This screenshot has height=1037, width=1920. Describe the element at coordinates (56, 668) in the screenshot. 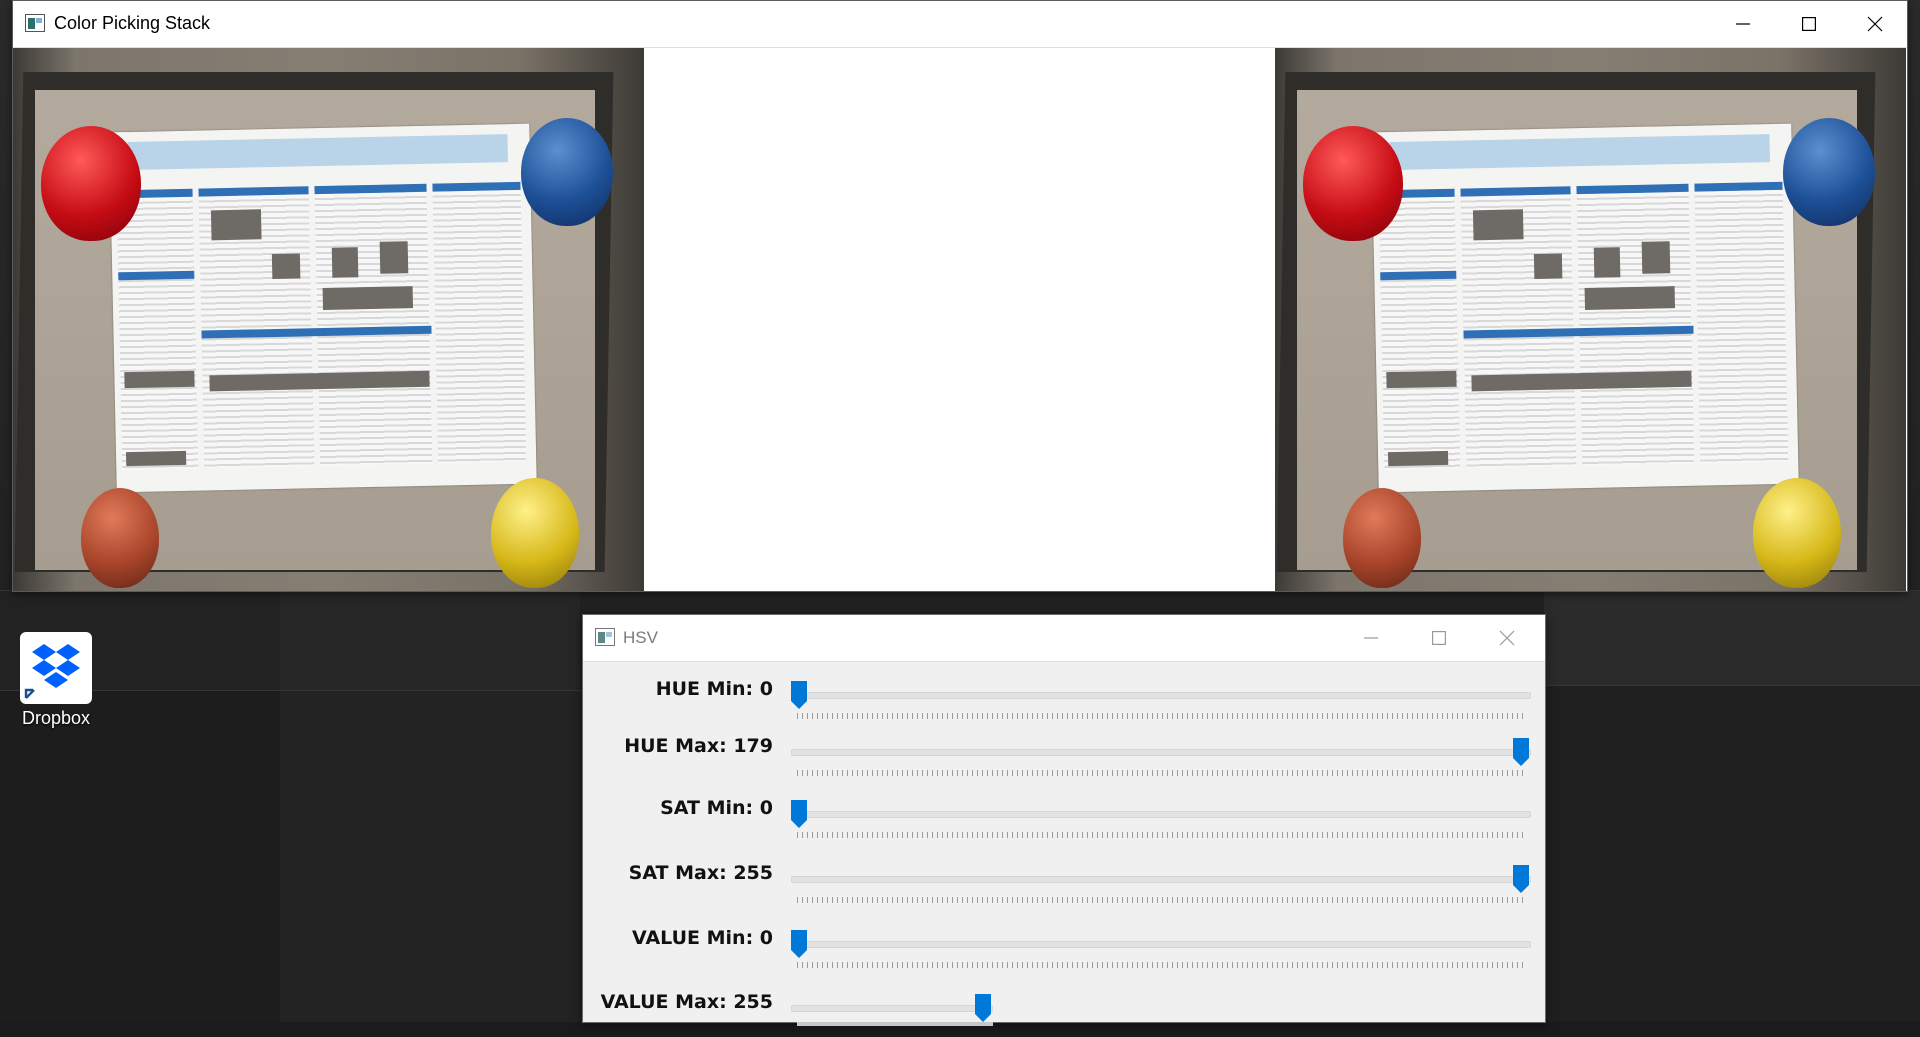

I see `dropbox-icon` at that location.